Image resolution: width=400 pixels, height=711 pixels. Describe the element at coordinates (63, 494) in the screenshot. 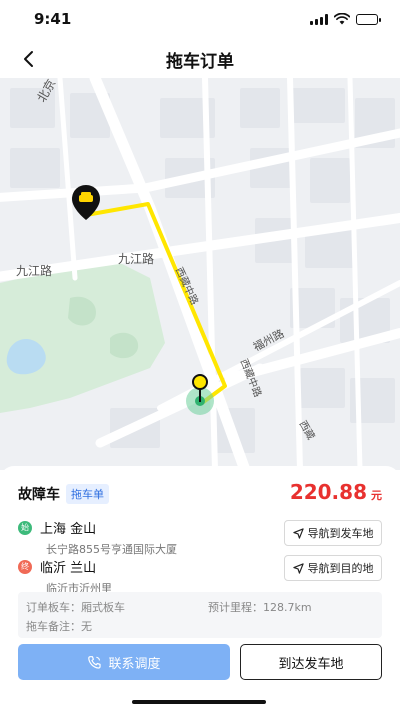

I see `order-header: 故障车 拖车单` at that location.